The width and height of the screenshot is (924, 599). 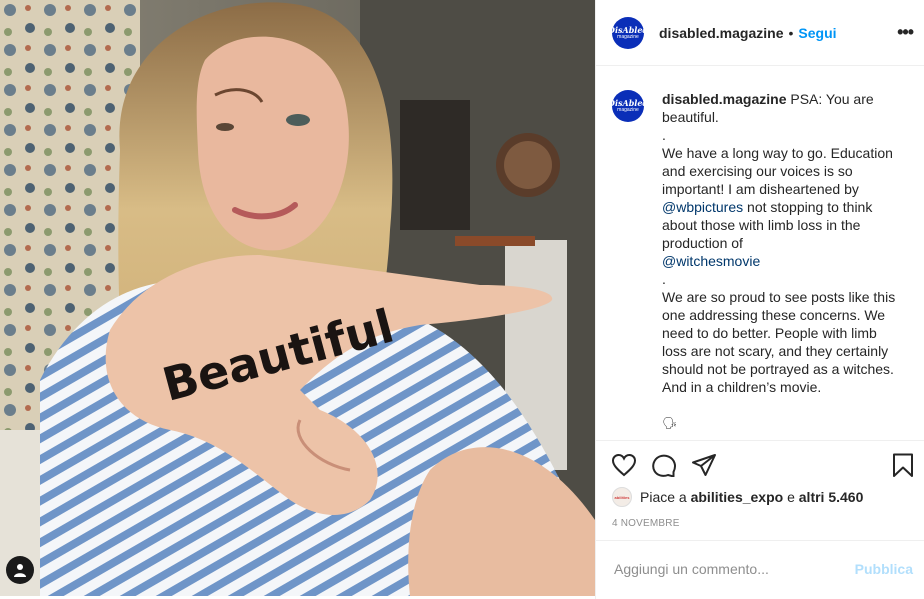 What do you see at coordinates (702, 207) in the screenshot?
I see `mention-link: @wbpictures` at bounding box center [702, 207].